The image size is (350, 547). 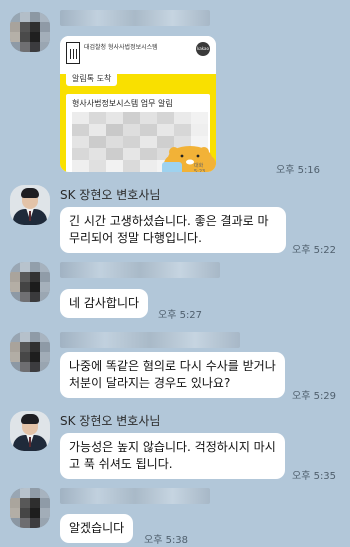 What do you see at coordinates (173, 230) in the screenshot?
I see `message-bubble: 긴 시간 고생하셨습니다. 좋은 결과로 마무리되어 정말 다행입니다.` at bounding box center [173, 230].